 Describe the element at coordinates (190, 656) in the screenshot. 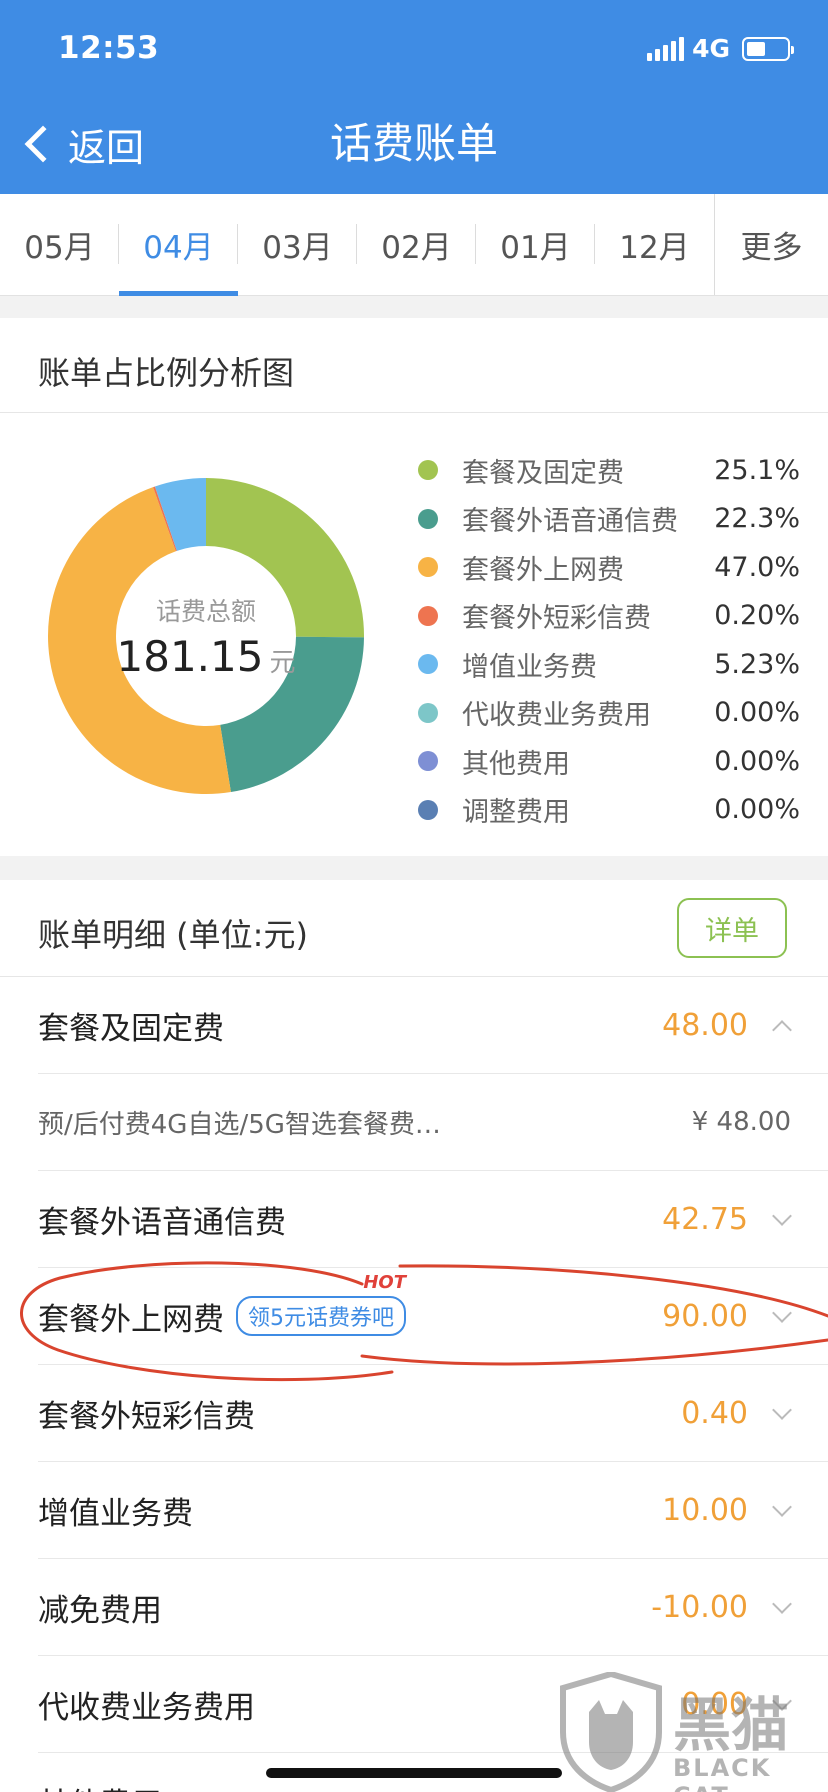

I see `total-amount: 181.15` at that location.